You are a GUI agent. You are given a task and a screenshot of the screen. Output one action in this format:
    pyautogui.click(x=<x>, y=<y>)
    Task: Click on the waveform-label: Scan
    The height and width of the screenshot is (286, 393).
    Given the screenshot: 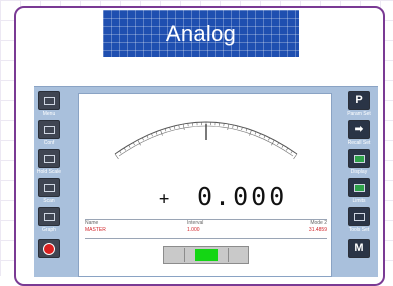 What is the action you would take?
    pyautogui.click(x=51, y=201)
    